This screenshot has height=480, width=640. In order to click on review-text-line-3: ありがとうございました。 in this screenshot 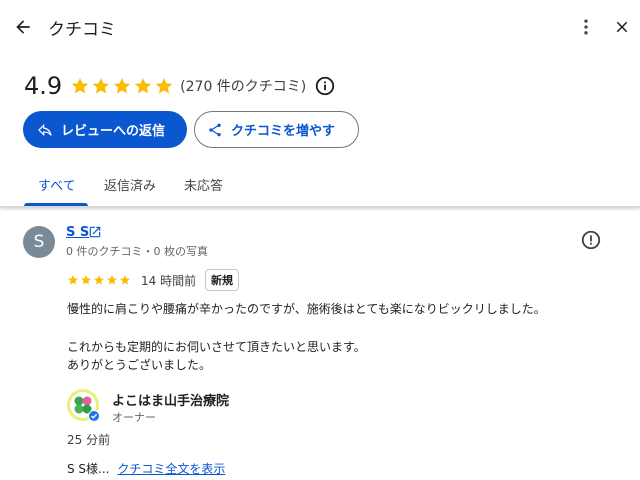, I will do `click(139, 365)`.